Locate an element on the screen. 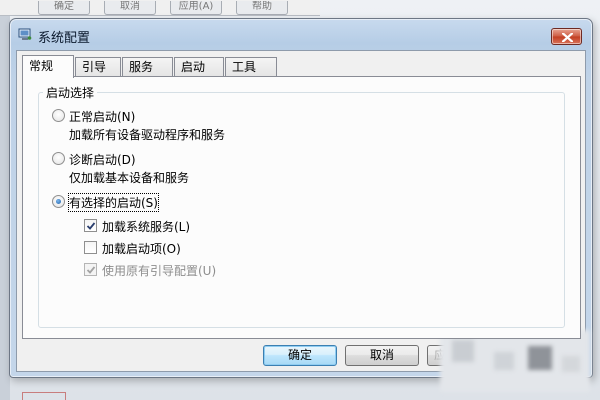 The height and width of the screenshot is (400, 600). close-icon is located at coordinates (567, 37).